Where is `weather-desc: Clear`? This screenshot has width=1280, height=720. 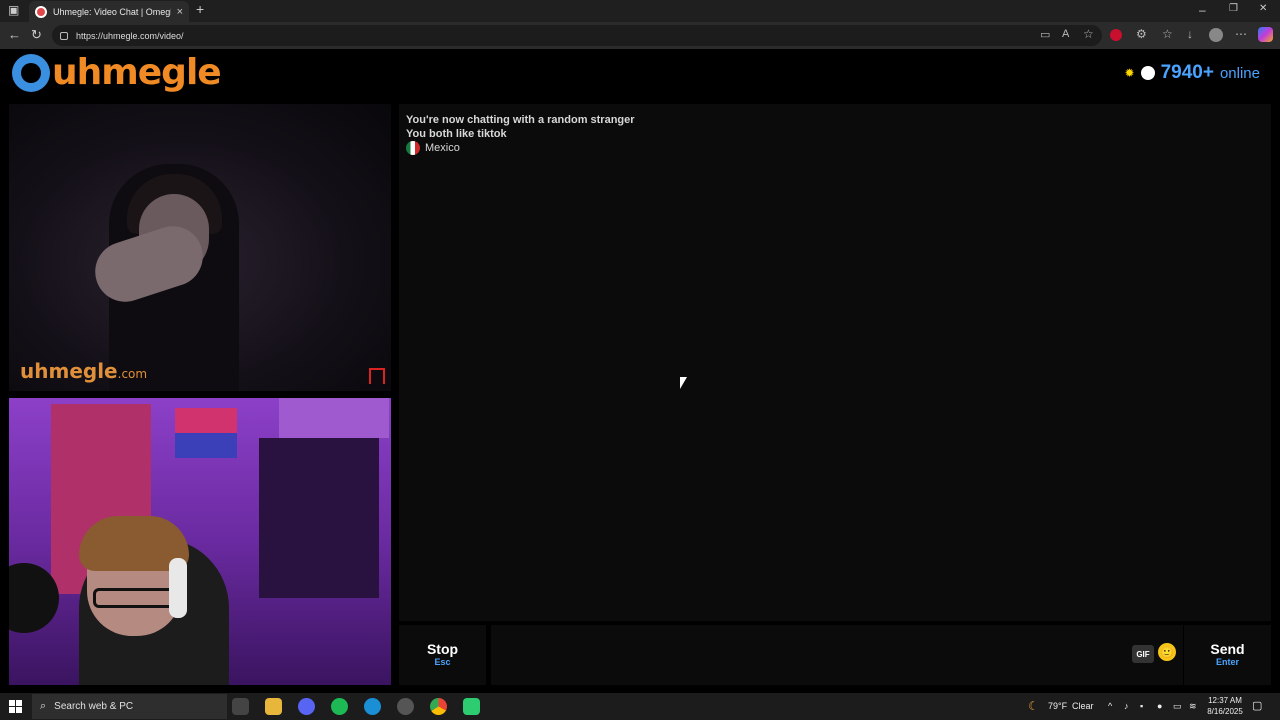
weather-desc: Clear is located at coordinates (1083, 706).